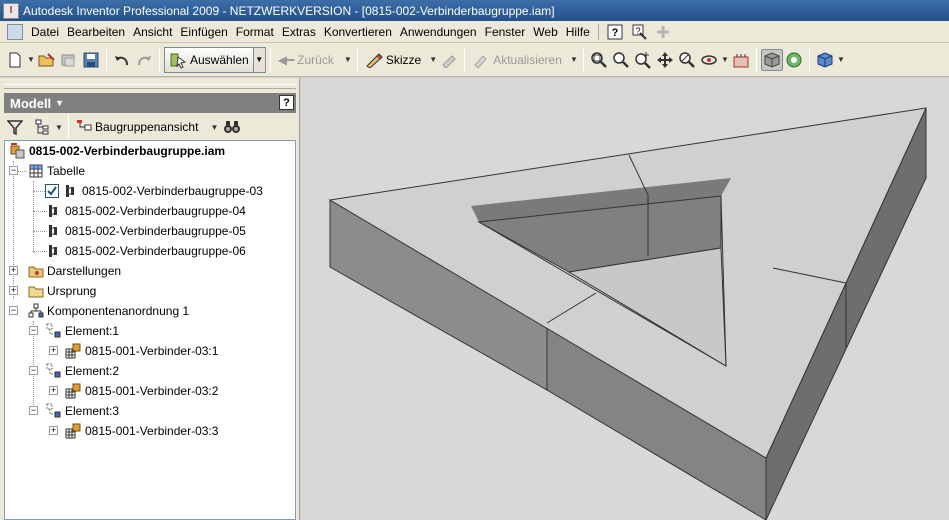 The width and height of the screenshot is (949, 520). I want to click on tree-item-pattern: Komponentenanordnung 1, so click(108, 311).